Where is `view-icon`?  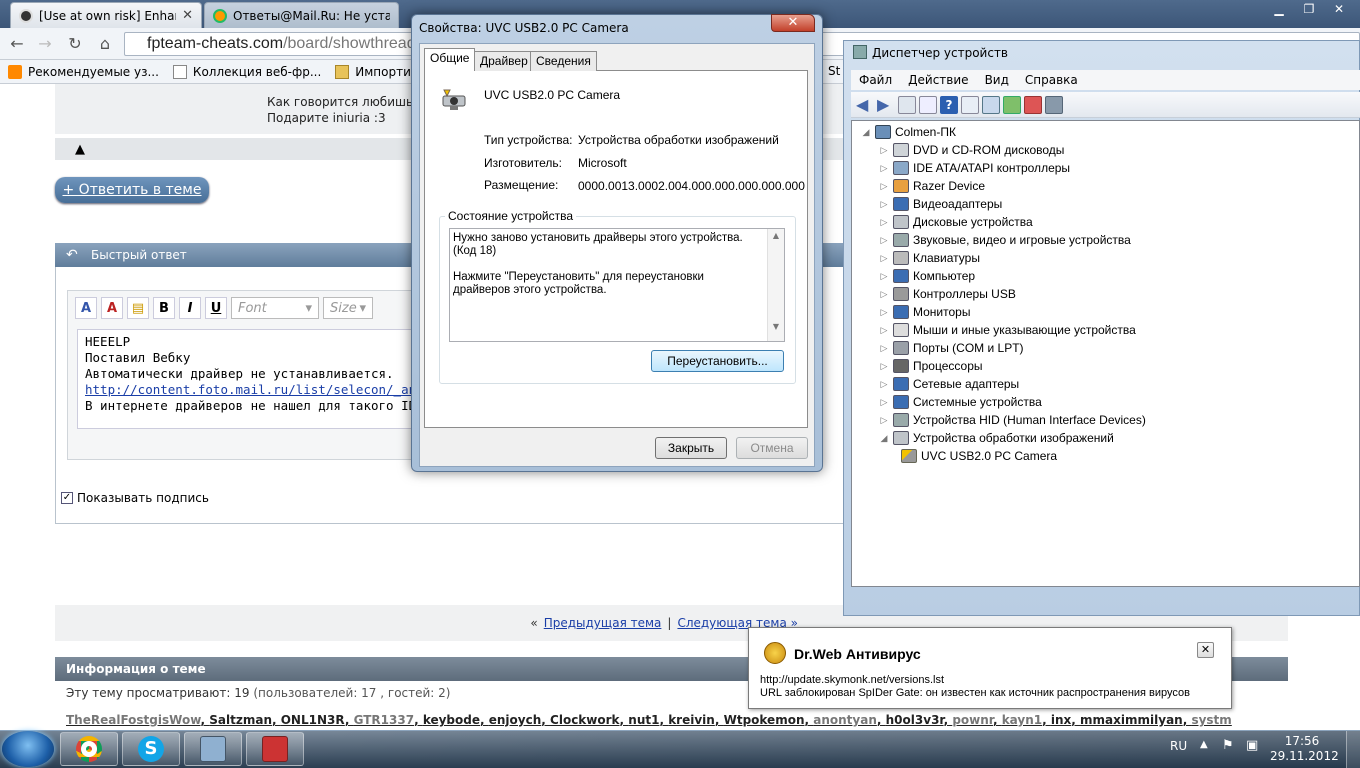 view-icon is located at coordinates (970, 104).